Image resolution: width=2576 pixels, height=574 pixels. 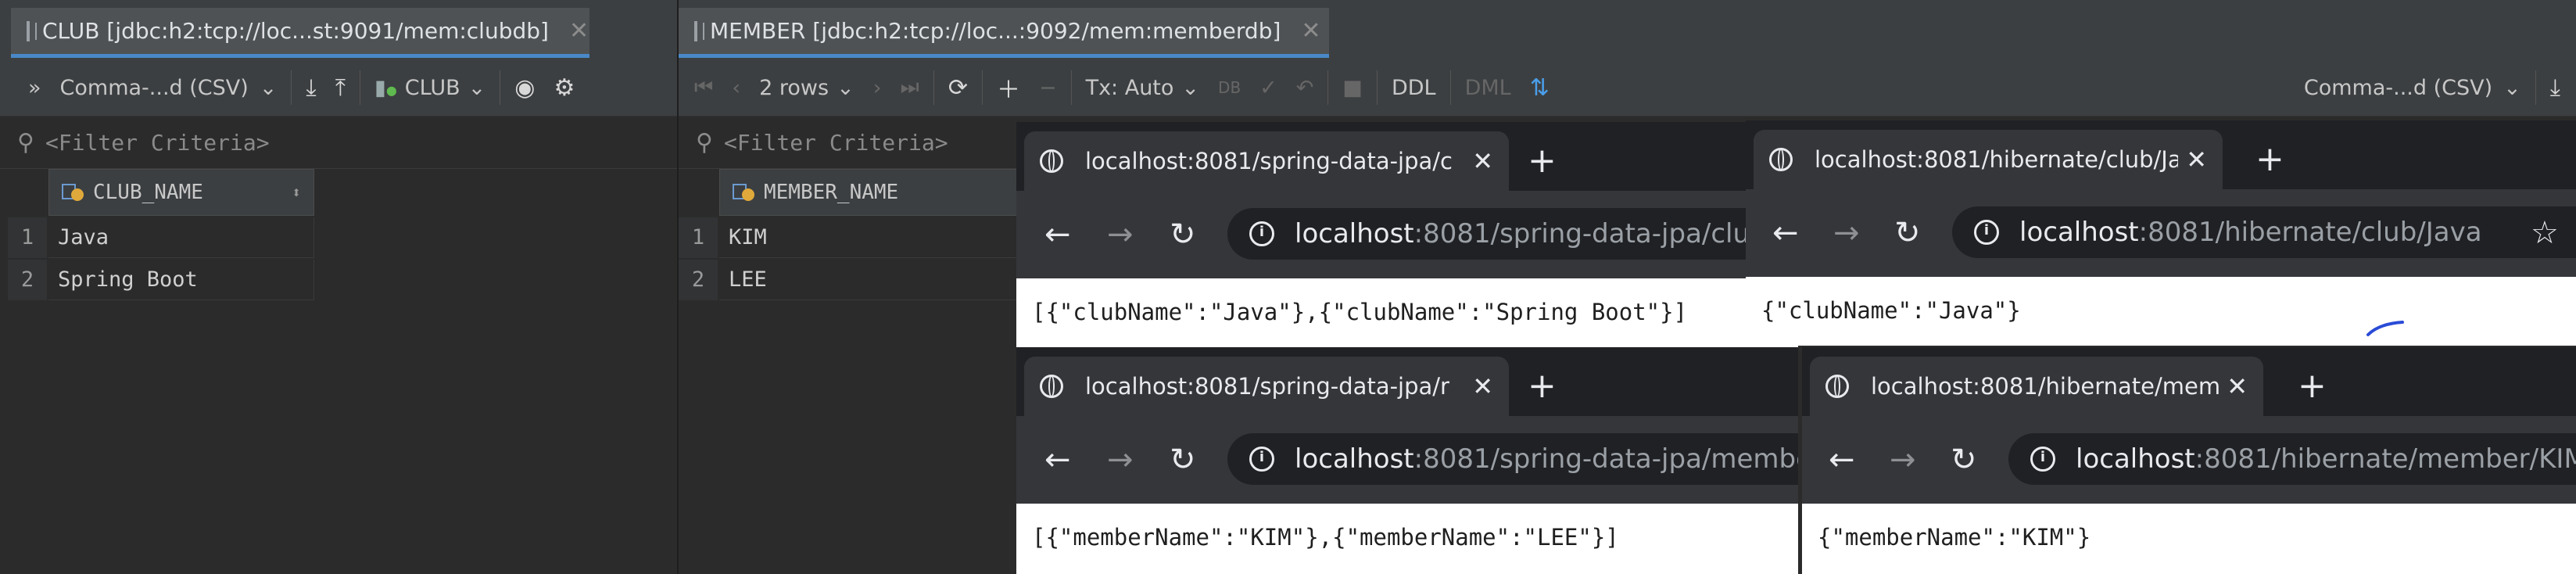 I want to click on sort-icon: ⬍, so click(x=296, y=192).